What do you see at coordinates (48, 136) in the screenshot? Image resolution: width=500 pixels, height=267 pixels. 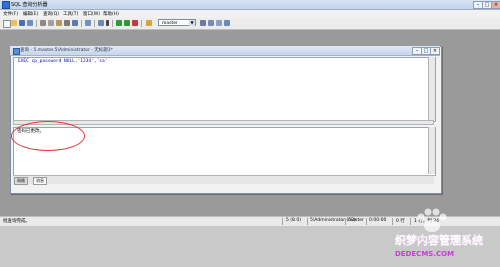 I see `highlight-annotation` at bounding box center [48, 136].